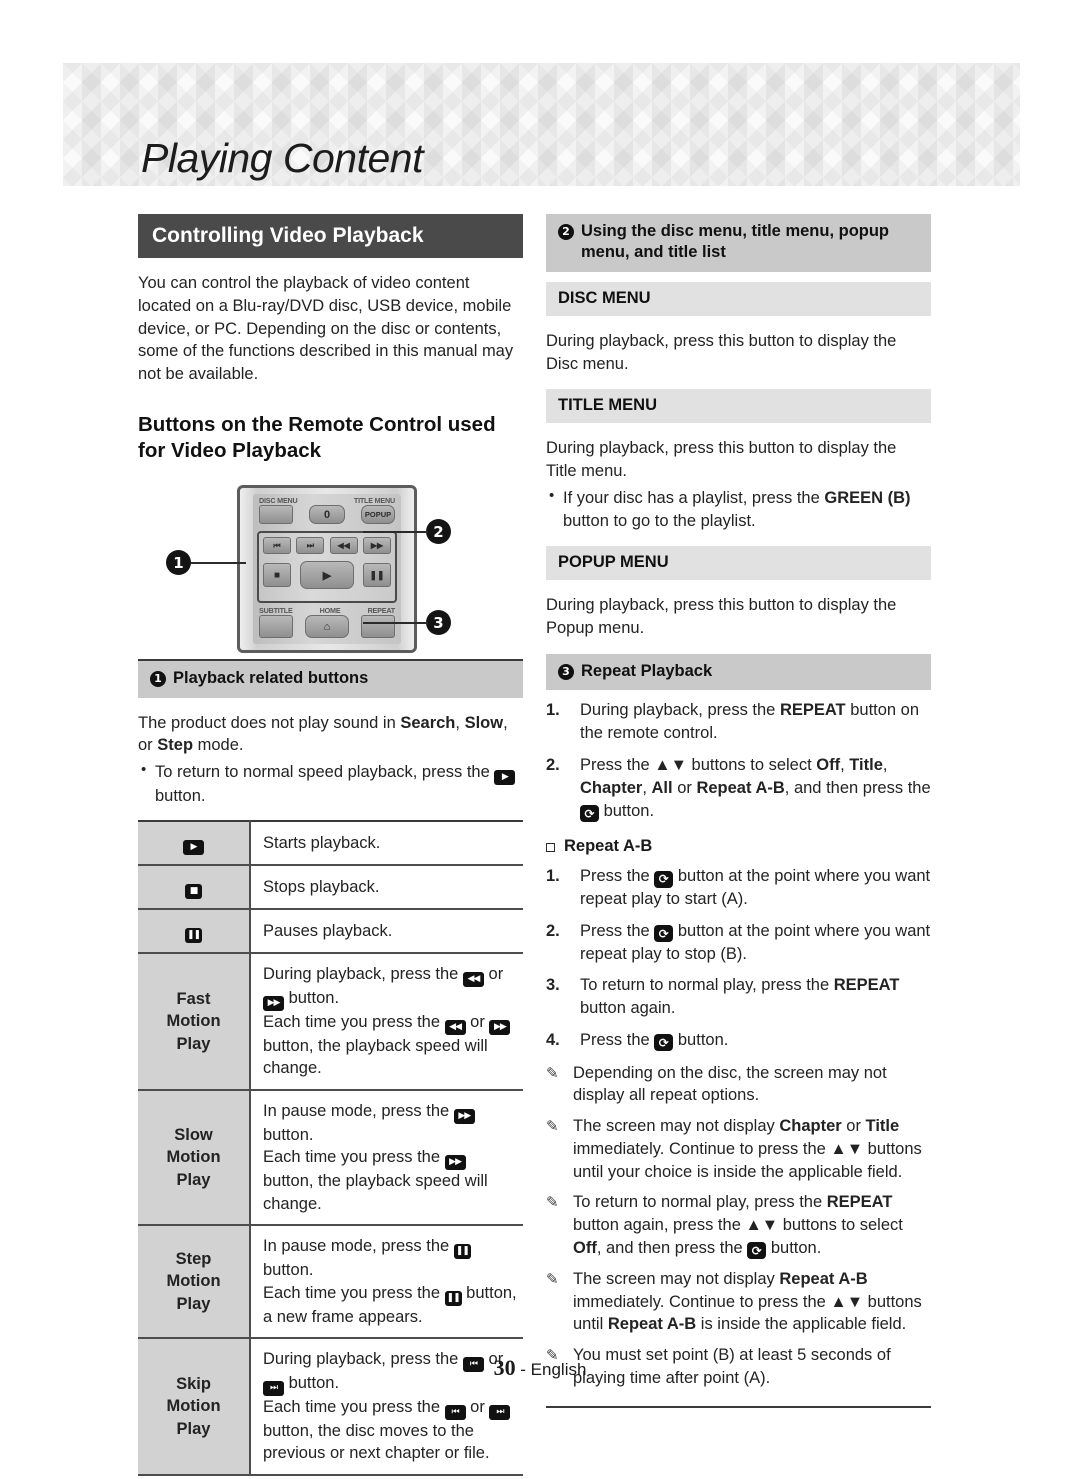 The width and height of the screenshot is (1080, 1479). What do you see at coordinates (738, 563) in the screenshot?
I see `heading-popup-menu: POPUP MENU` at bounding box center [738, 563].